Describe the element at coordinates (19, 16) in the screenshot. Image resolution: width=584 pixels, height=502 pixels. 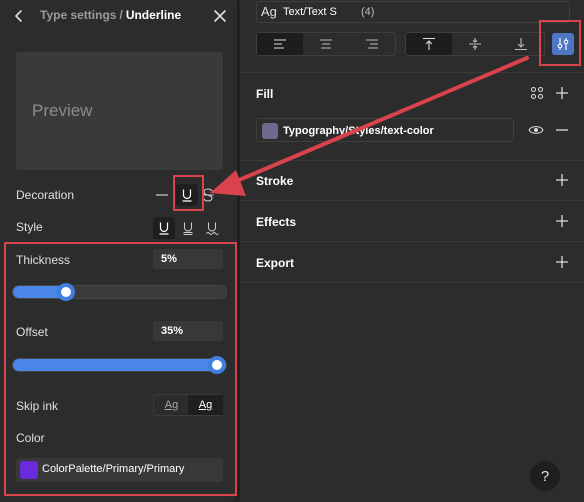
I see `back-arrow-icon` at that location.